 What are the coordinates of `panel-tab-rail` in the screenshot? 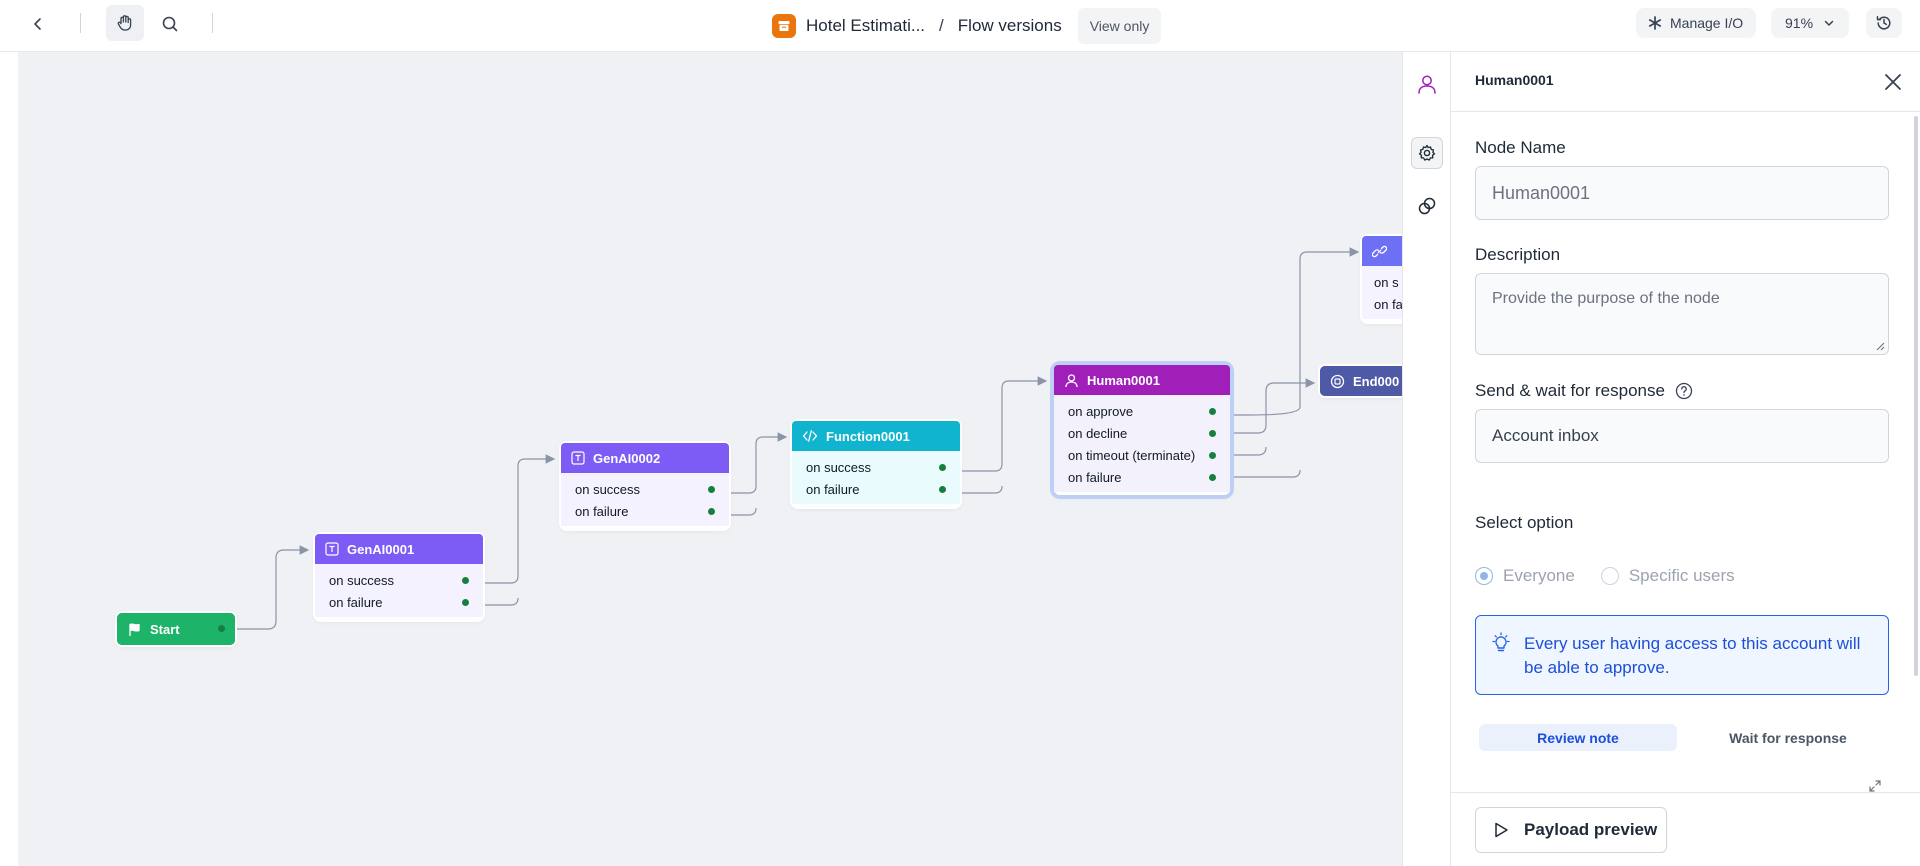 It's located at (1426, 459).